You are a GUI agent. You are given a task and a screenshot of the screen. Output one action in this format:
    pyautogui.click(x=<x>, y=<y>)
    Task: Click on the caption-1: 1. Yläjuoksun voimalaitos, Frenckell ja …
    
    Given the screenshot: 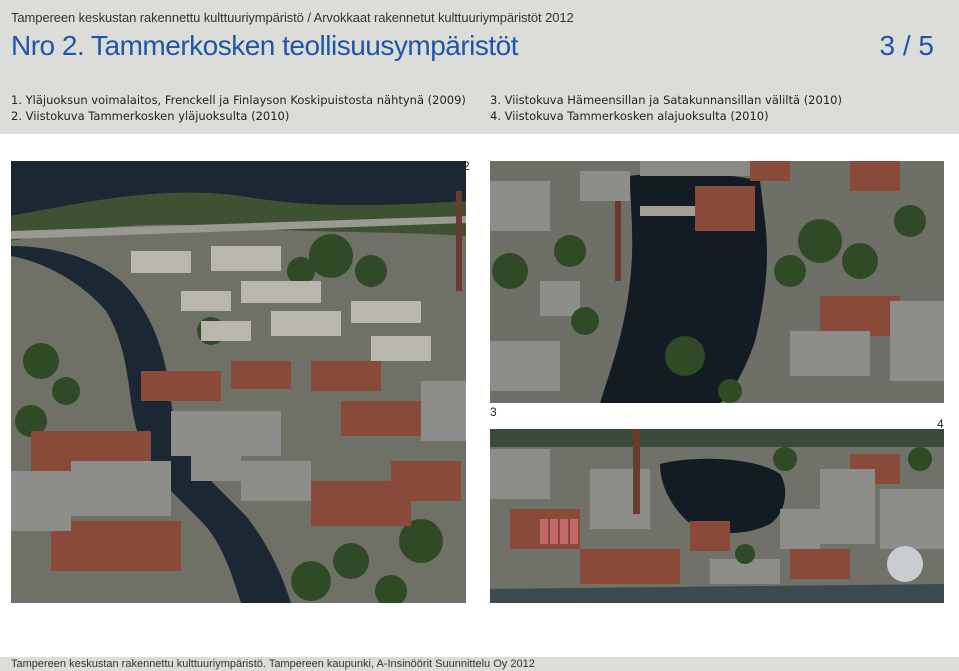 What is the action you would take?
    pyautogui.click(x=238, y=100)
    